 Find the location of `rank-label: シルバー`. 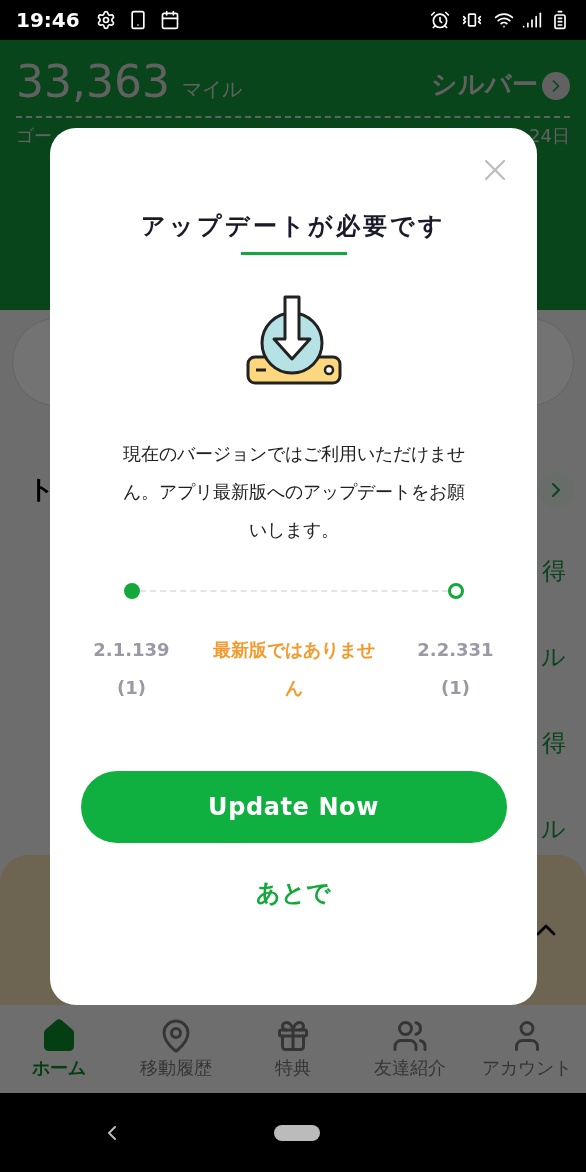

rank-label: シルバー is located at coordinates (484, 84).